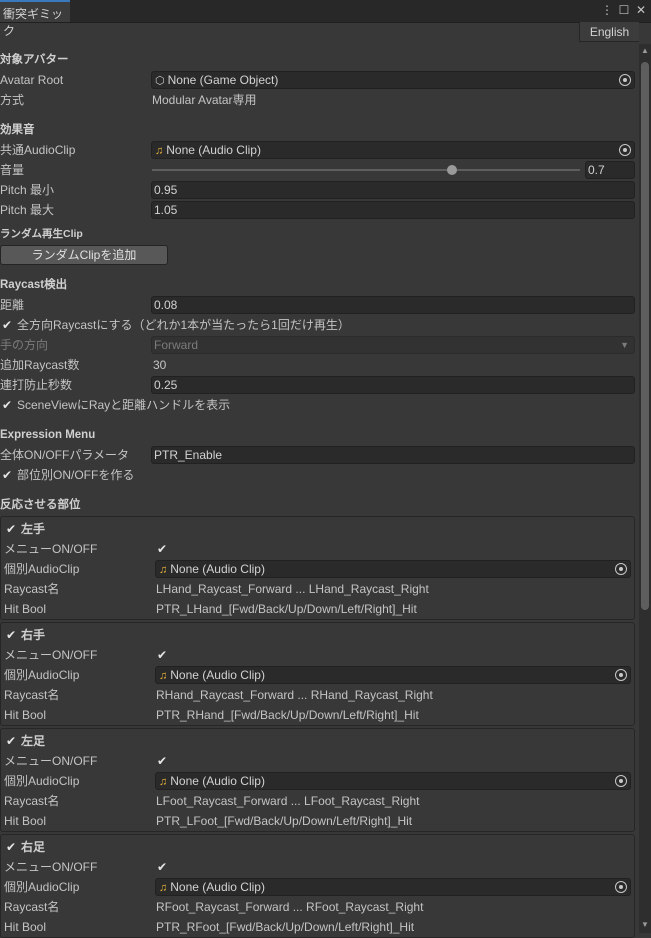 This screenshot has height=938, width=651. What do you see at coordinates (645, 924) in the screenshot?
I see `scroll-down-icon: ▼` at bounding box center [645, 924].